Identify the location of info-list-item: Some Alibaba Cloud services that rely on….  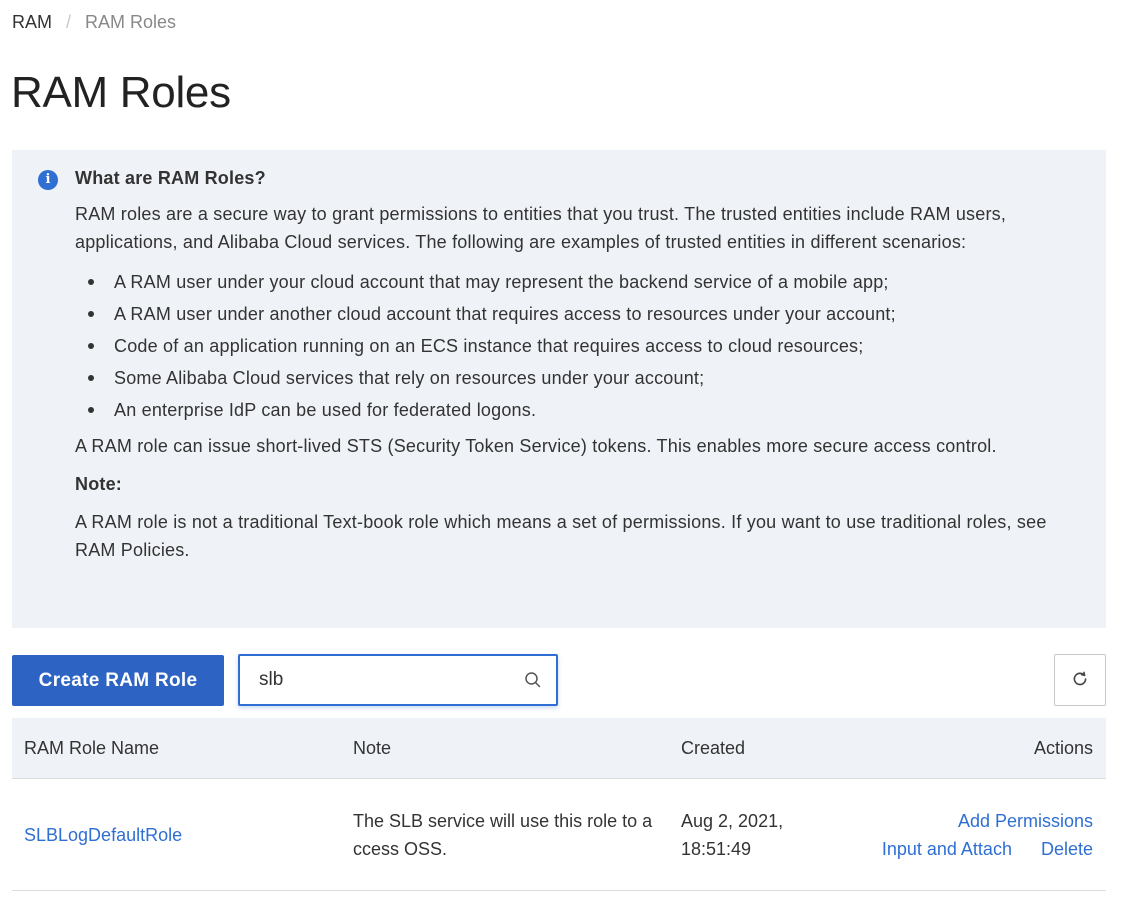
(575, 378).